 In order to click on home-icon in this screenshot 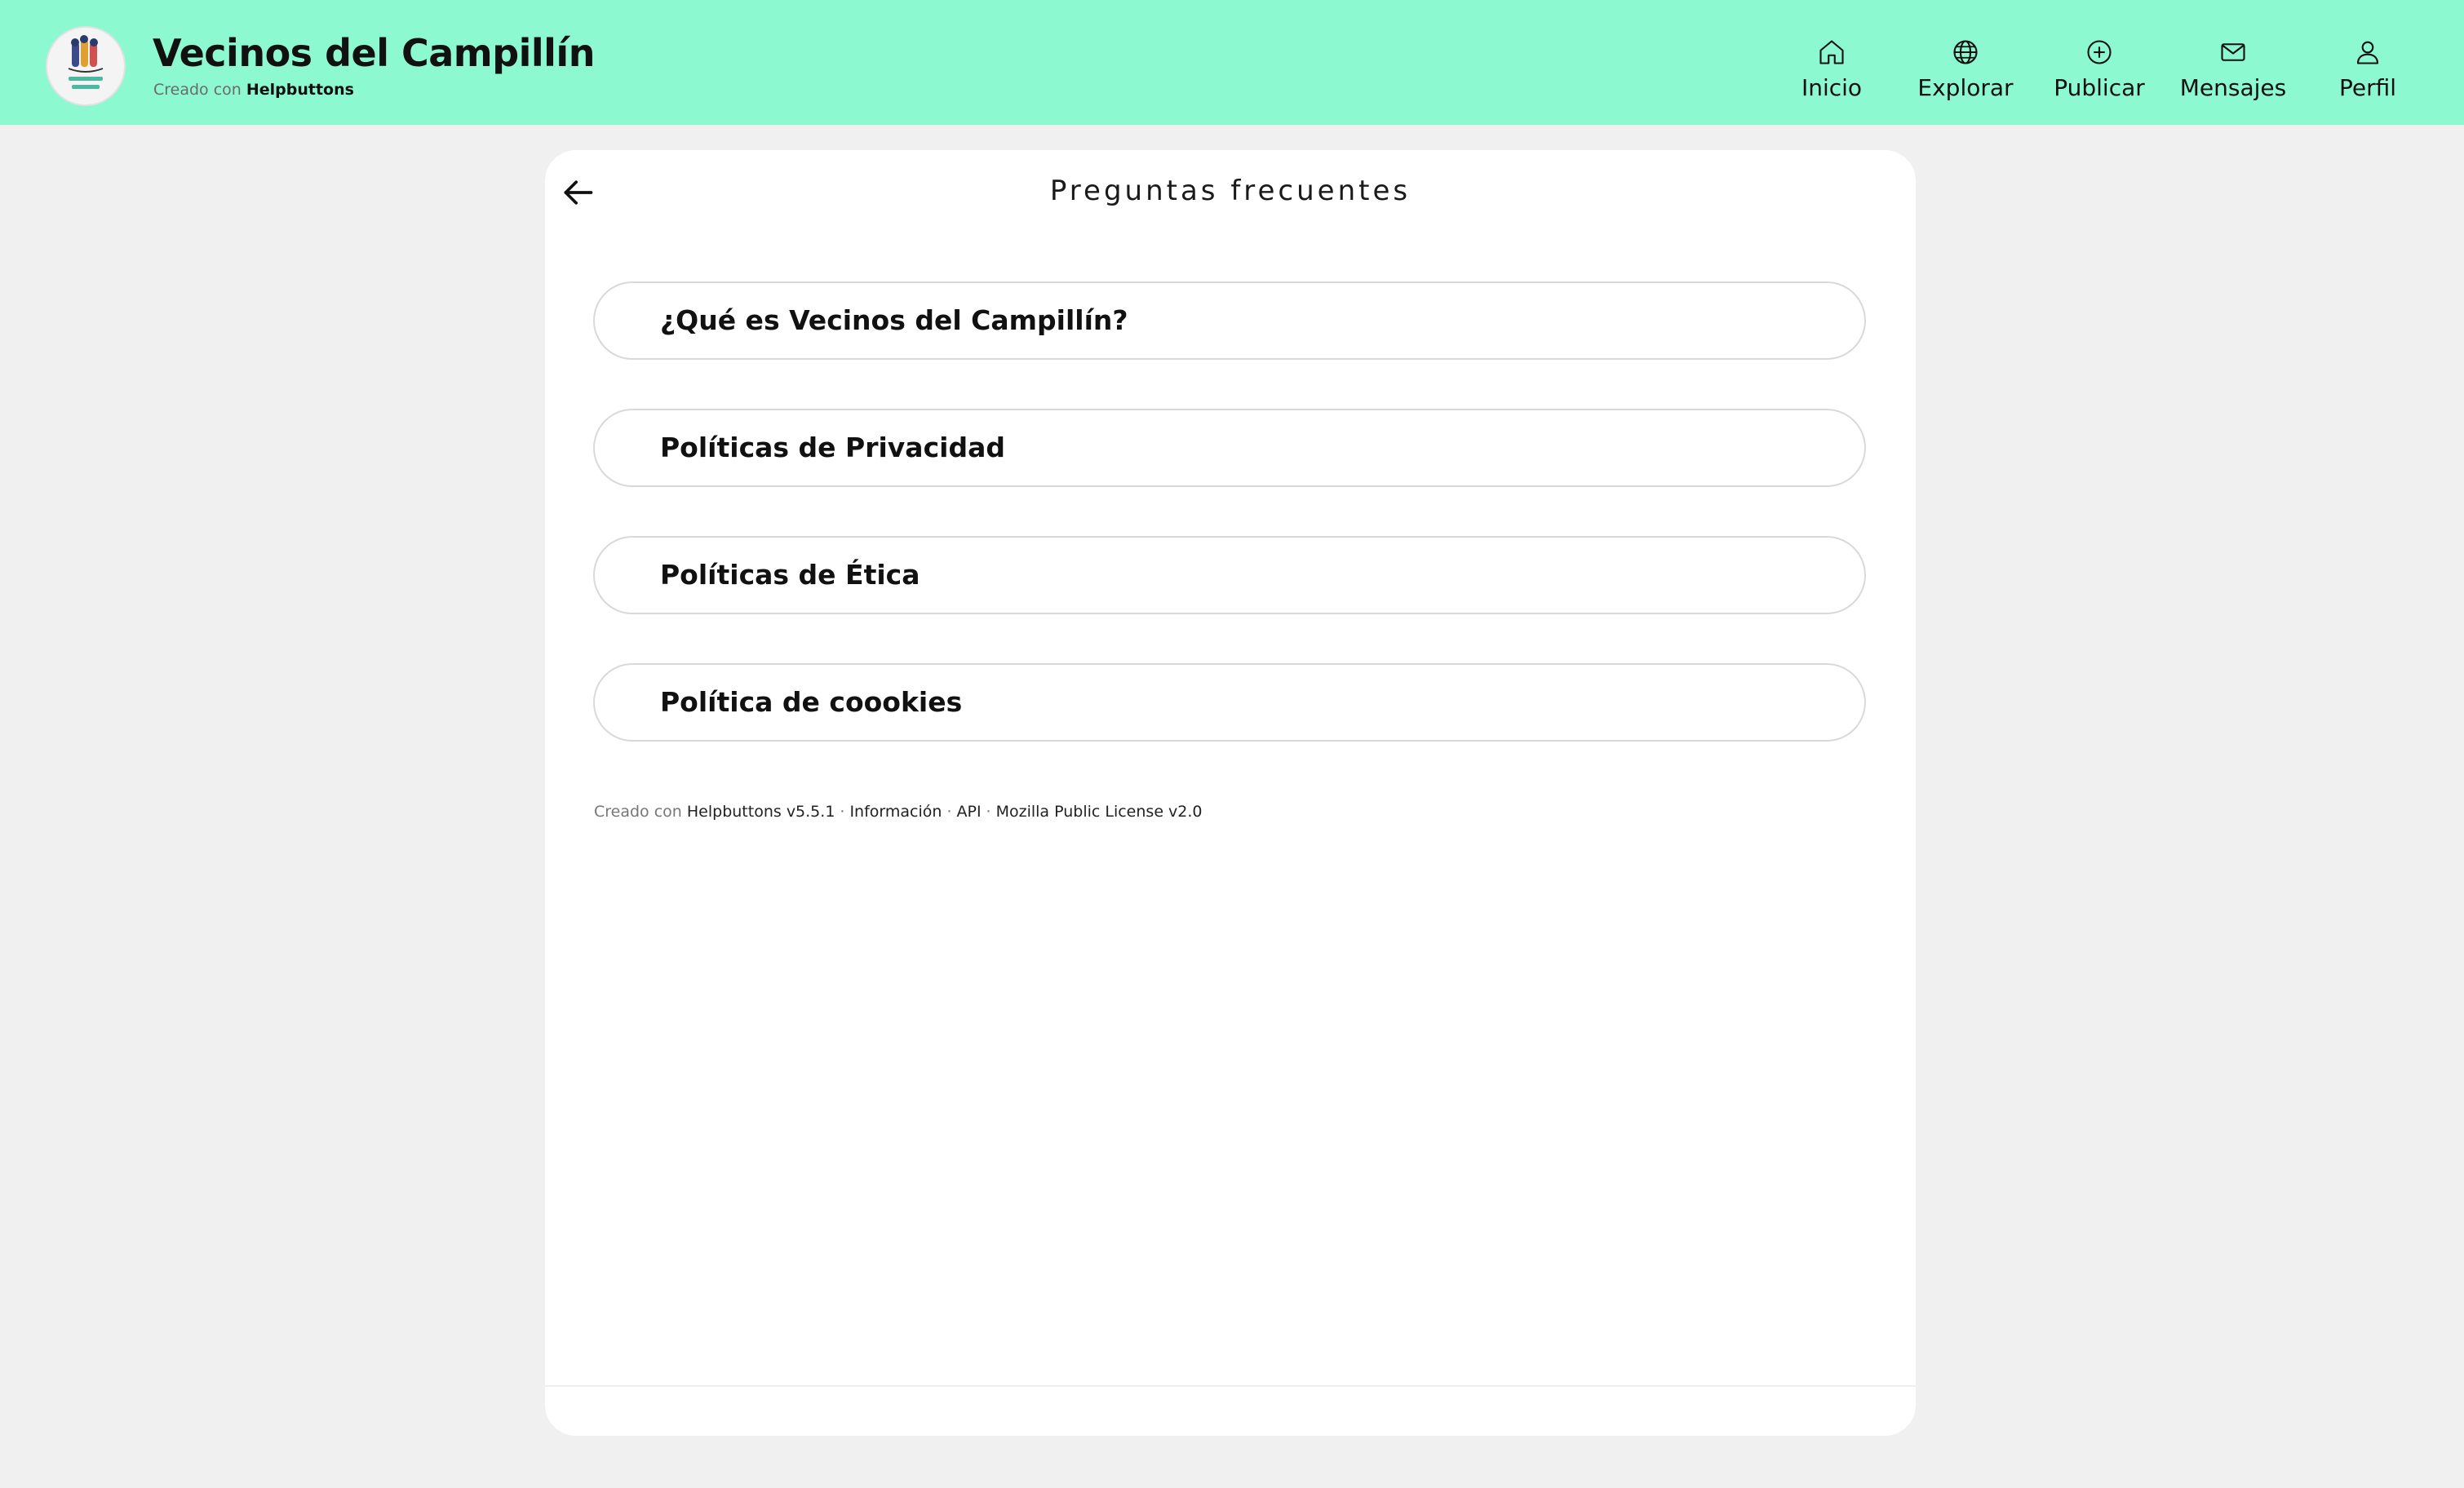, I will do `click(1831, 52)`.